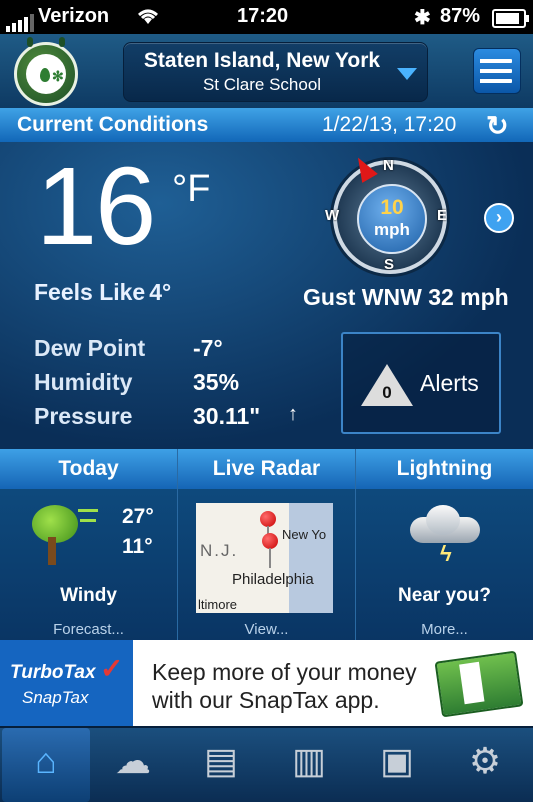 Image resolution: width=533 pixels, height=802 pixels. Describe the element at coordinates (266, 469) in the screenshot. I see `tile-title: Live Radar` at that location.